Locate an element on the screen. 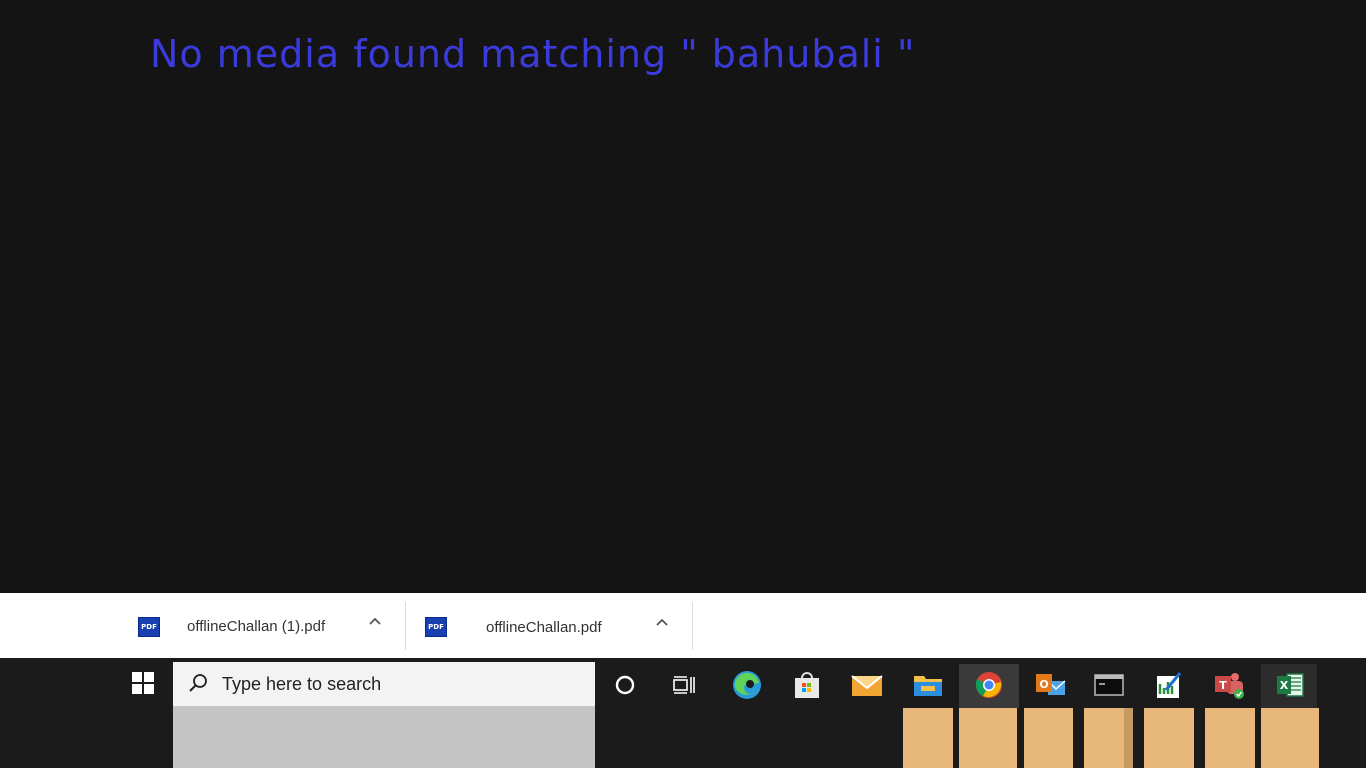  no-results-message: No media found matching " bahubali " is located at coordinates (533, 54).